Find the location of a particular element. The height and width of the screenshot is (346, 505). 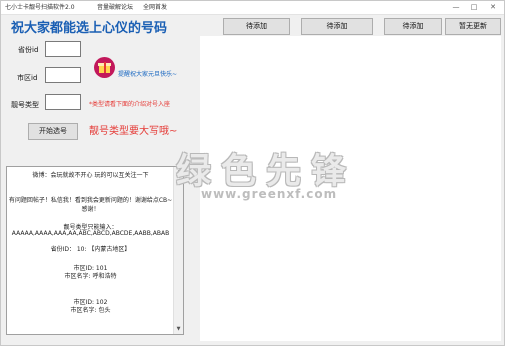

window-title: 七小士卡靓号扫描软件2.0 is located at coordinates (40, 7).